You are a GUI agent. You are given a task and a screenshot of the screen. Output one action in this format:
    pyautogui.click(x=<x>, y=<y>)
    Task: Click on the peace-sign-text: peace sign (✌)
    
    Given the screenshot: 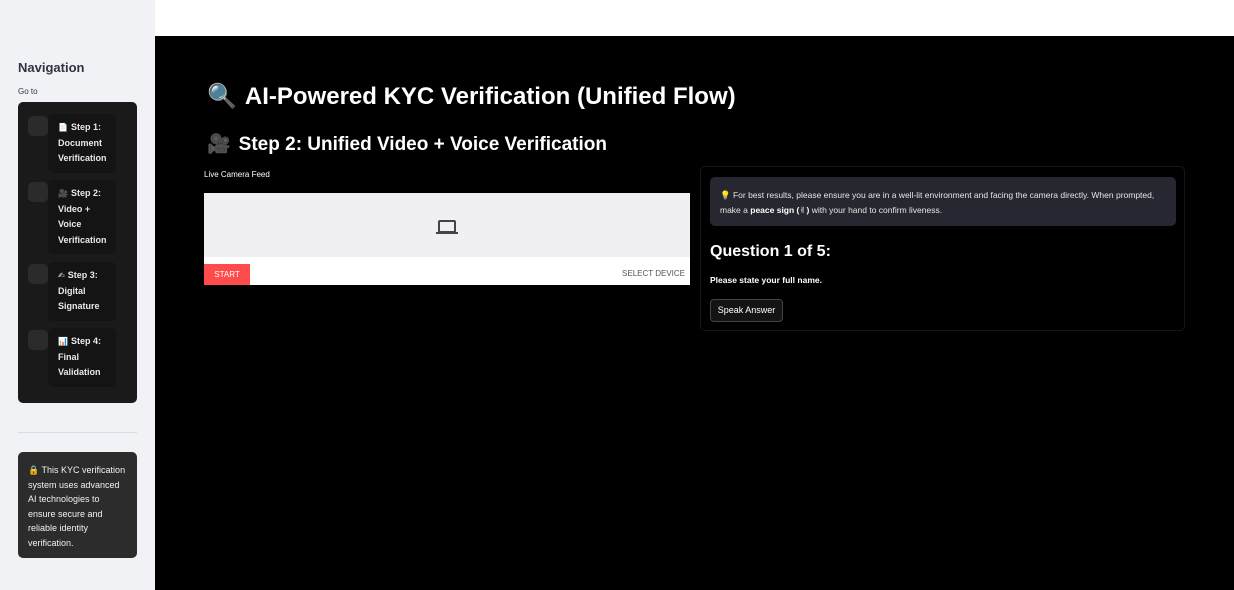 What is the action you would take?
    pyautogui.click(x=780, y=210)
    